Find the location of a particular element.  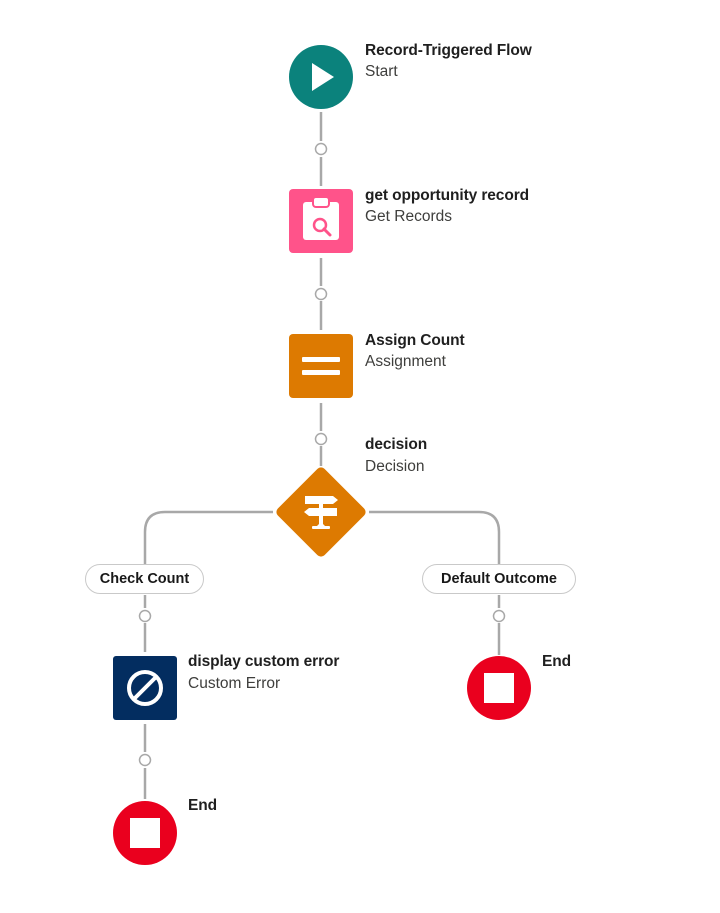

get-records-node is located at coordinates (321, 221).